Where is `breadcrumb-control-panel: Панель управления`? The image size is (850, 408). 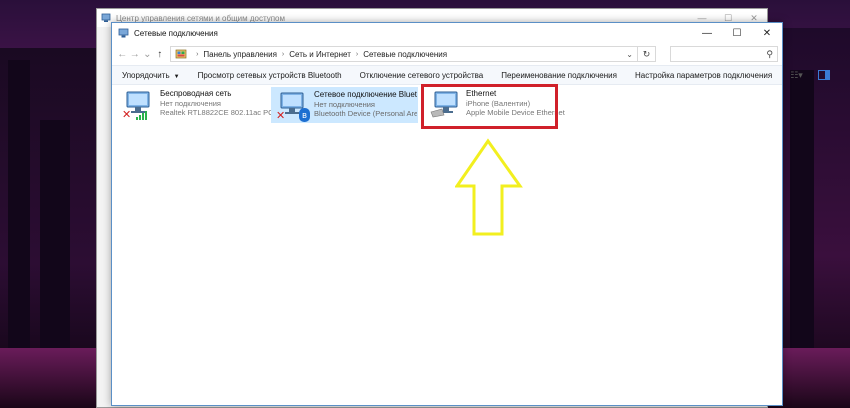
breadcrumb-control-panel: Панель управления is located at coordinates (240, 54).